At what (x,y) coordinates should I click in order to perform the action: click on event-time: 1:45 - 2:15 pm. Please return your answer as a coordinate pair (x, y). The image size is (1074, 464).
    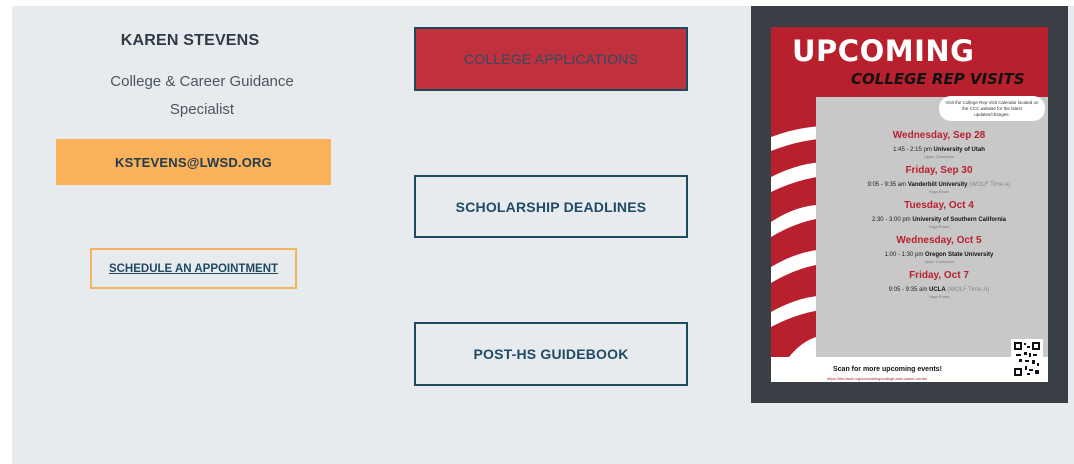
    Looking at the image, I should click on (912, 150).